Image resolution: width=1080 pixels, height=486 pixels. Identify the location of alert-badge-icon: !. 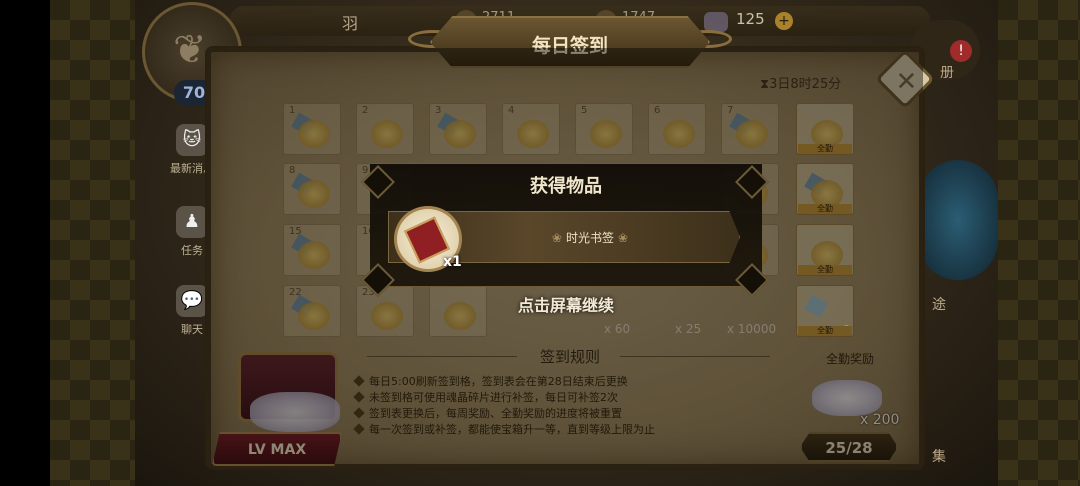
(961, 51).